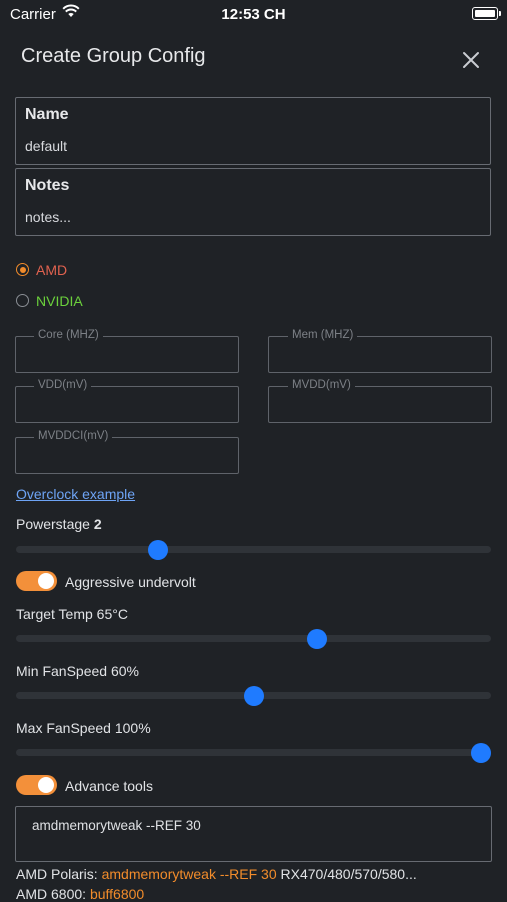 The height and width of the screenshot is (902, 507). I want to click on powerstage-text: Powerstage, so click(53, 524).